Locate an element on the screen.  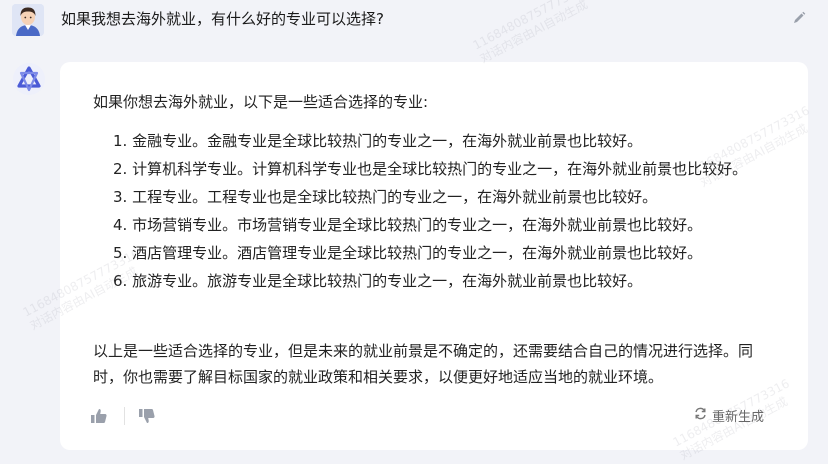
user-question-text: 如果我想去海外就业，有什么好的专业可以选择? is located at coordinates (222, 19).